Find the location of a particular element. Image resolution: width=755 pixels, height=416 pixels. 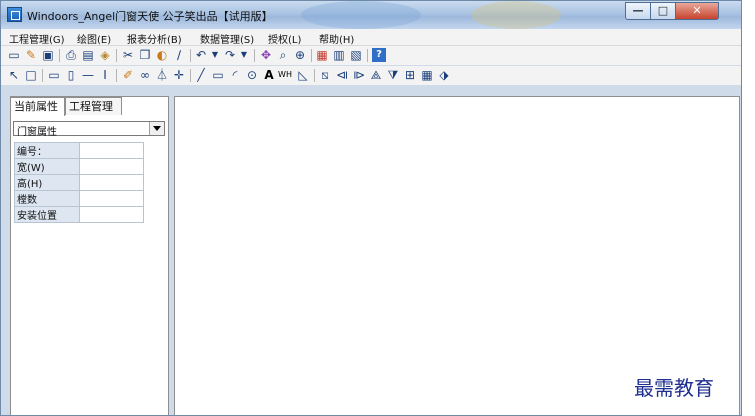

maximize-button: □ is located at coordinates (663, 11).